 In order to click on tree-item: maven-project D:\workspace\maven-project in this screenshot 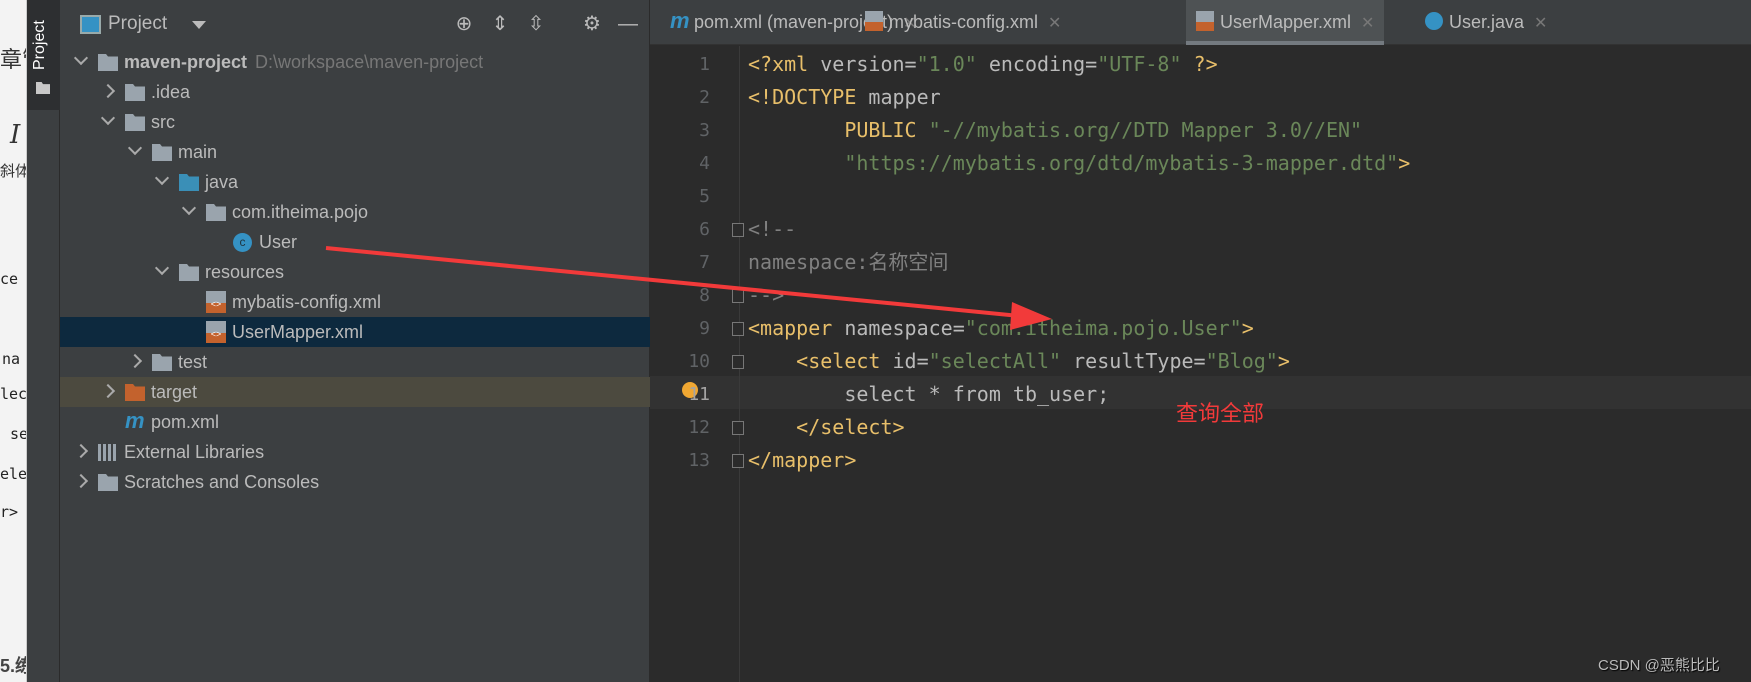, I will do `click(355, 62)`.